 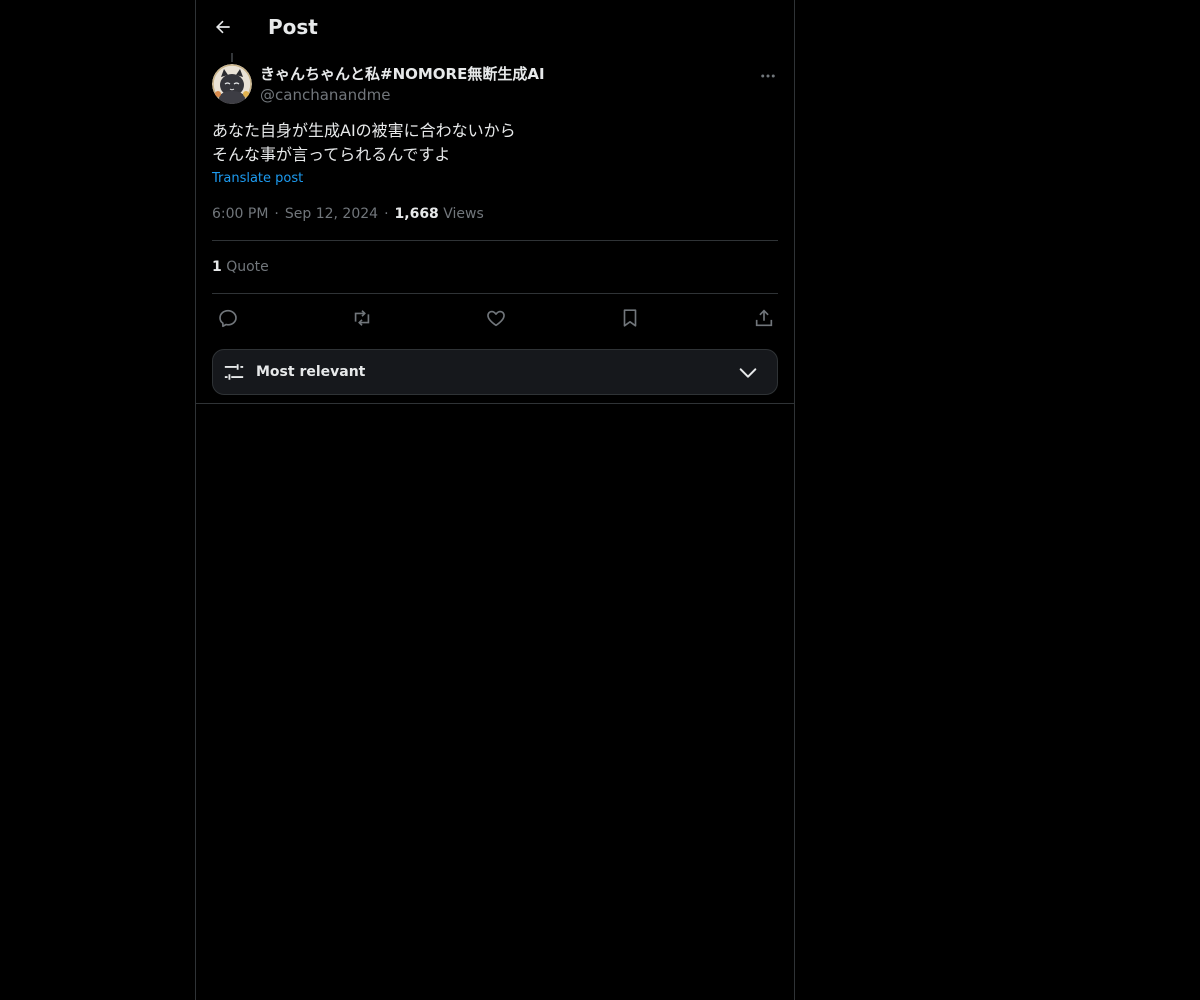 I want to click on quote-count: 1, so click(x=217, y=267).